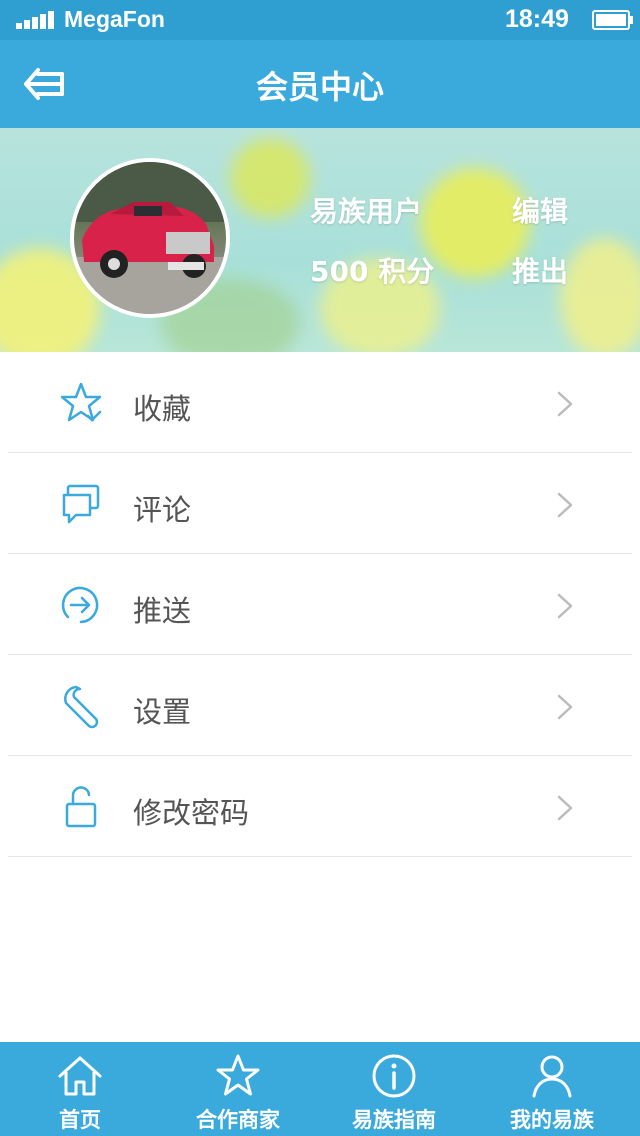 The width and height of the screenshot is (640, 1136). Describe the element at coordinates (81, 707) in the screenshot. I see `wrench-icon` at that location.